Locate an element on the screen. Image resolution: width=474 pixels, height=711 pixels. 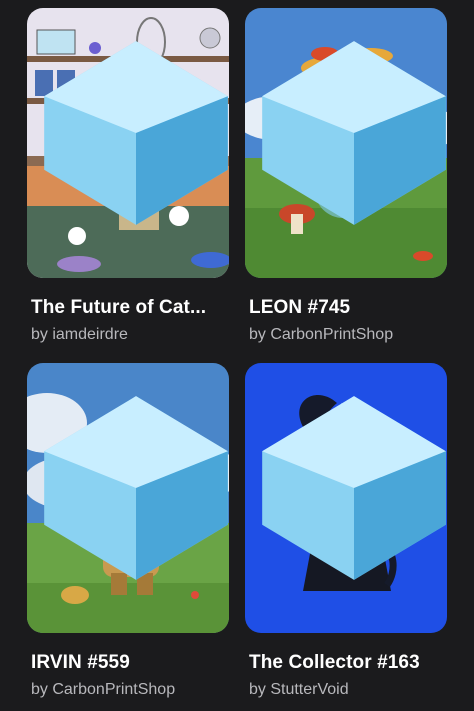
nft-creator: by iamdeirdre is located at coordinates (131, 335).